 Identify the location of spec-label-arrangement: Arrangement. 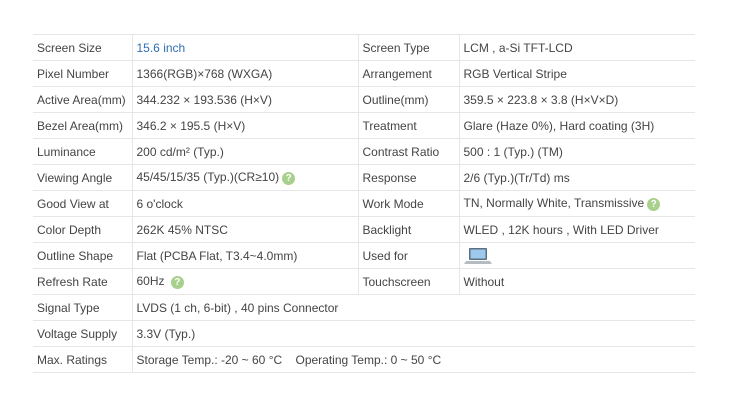
(408, 73).